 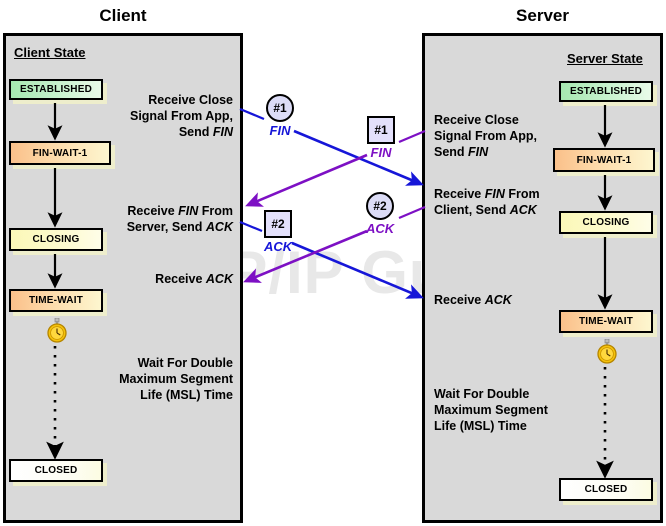 I want to click on server-ack-label: ACK, so click(x=380, y=228).